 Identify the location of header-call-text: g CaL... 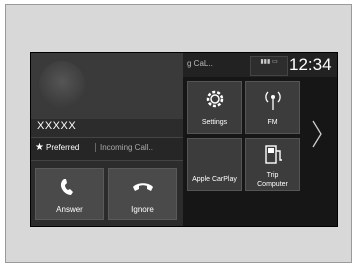
(200, 63).